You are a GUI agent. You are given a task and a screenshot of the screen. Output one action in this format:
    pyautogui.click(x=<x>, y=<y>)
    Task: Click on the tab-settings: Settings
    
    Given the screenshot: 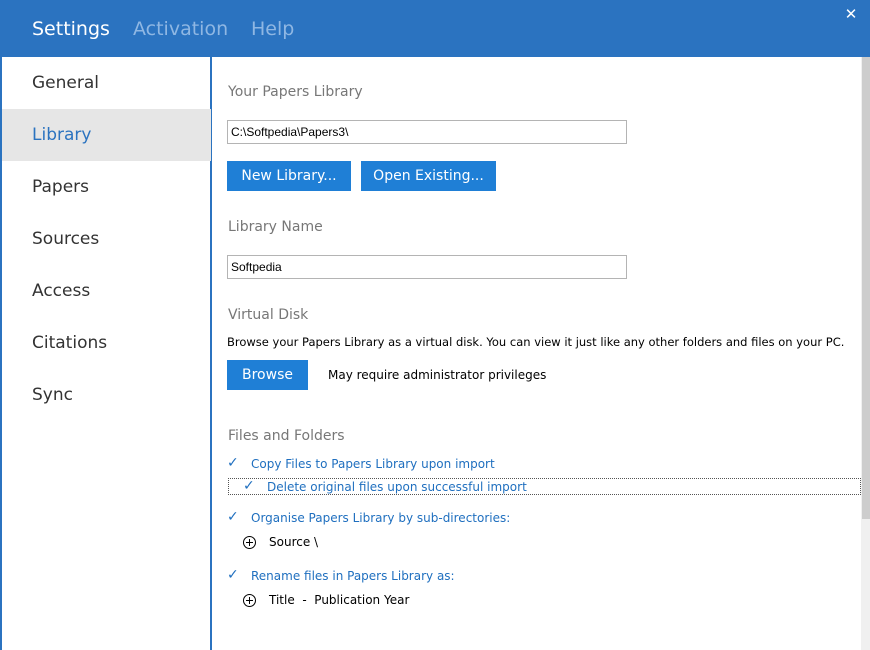 What is the action you would take?
    pyautogui.click(x=71, y=29)
    